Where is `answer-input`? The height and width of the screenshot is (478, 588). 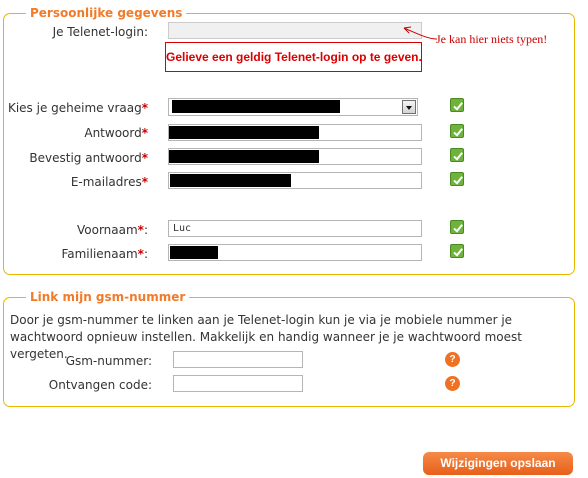 answer-input is located at coordinates (295, 132).